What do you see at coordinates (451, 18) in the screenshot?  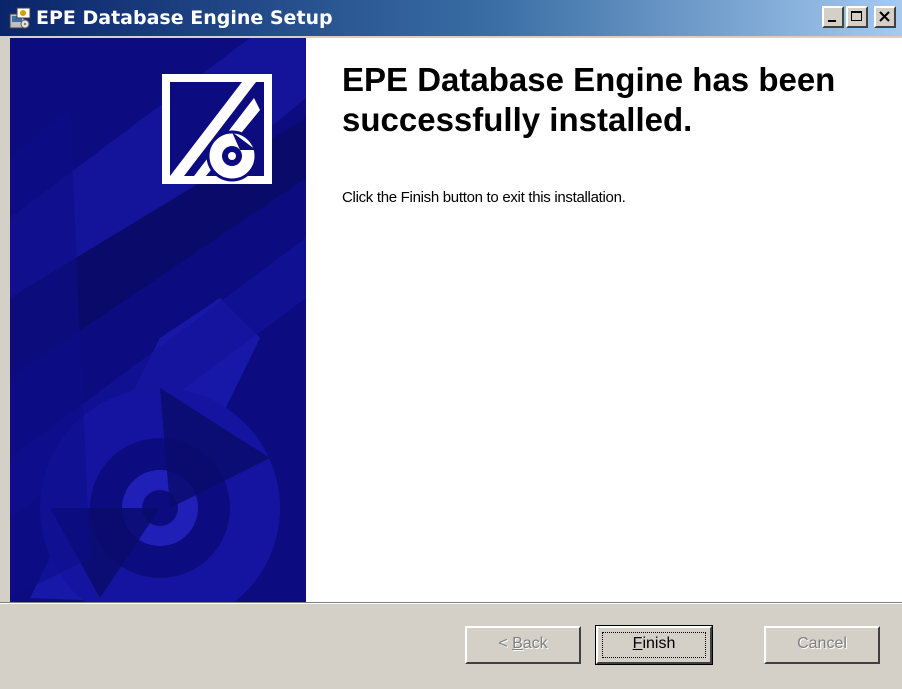 I see `title-bar: EPE Database Engine Setup` at bounding box center [451, 18].